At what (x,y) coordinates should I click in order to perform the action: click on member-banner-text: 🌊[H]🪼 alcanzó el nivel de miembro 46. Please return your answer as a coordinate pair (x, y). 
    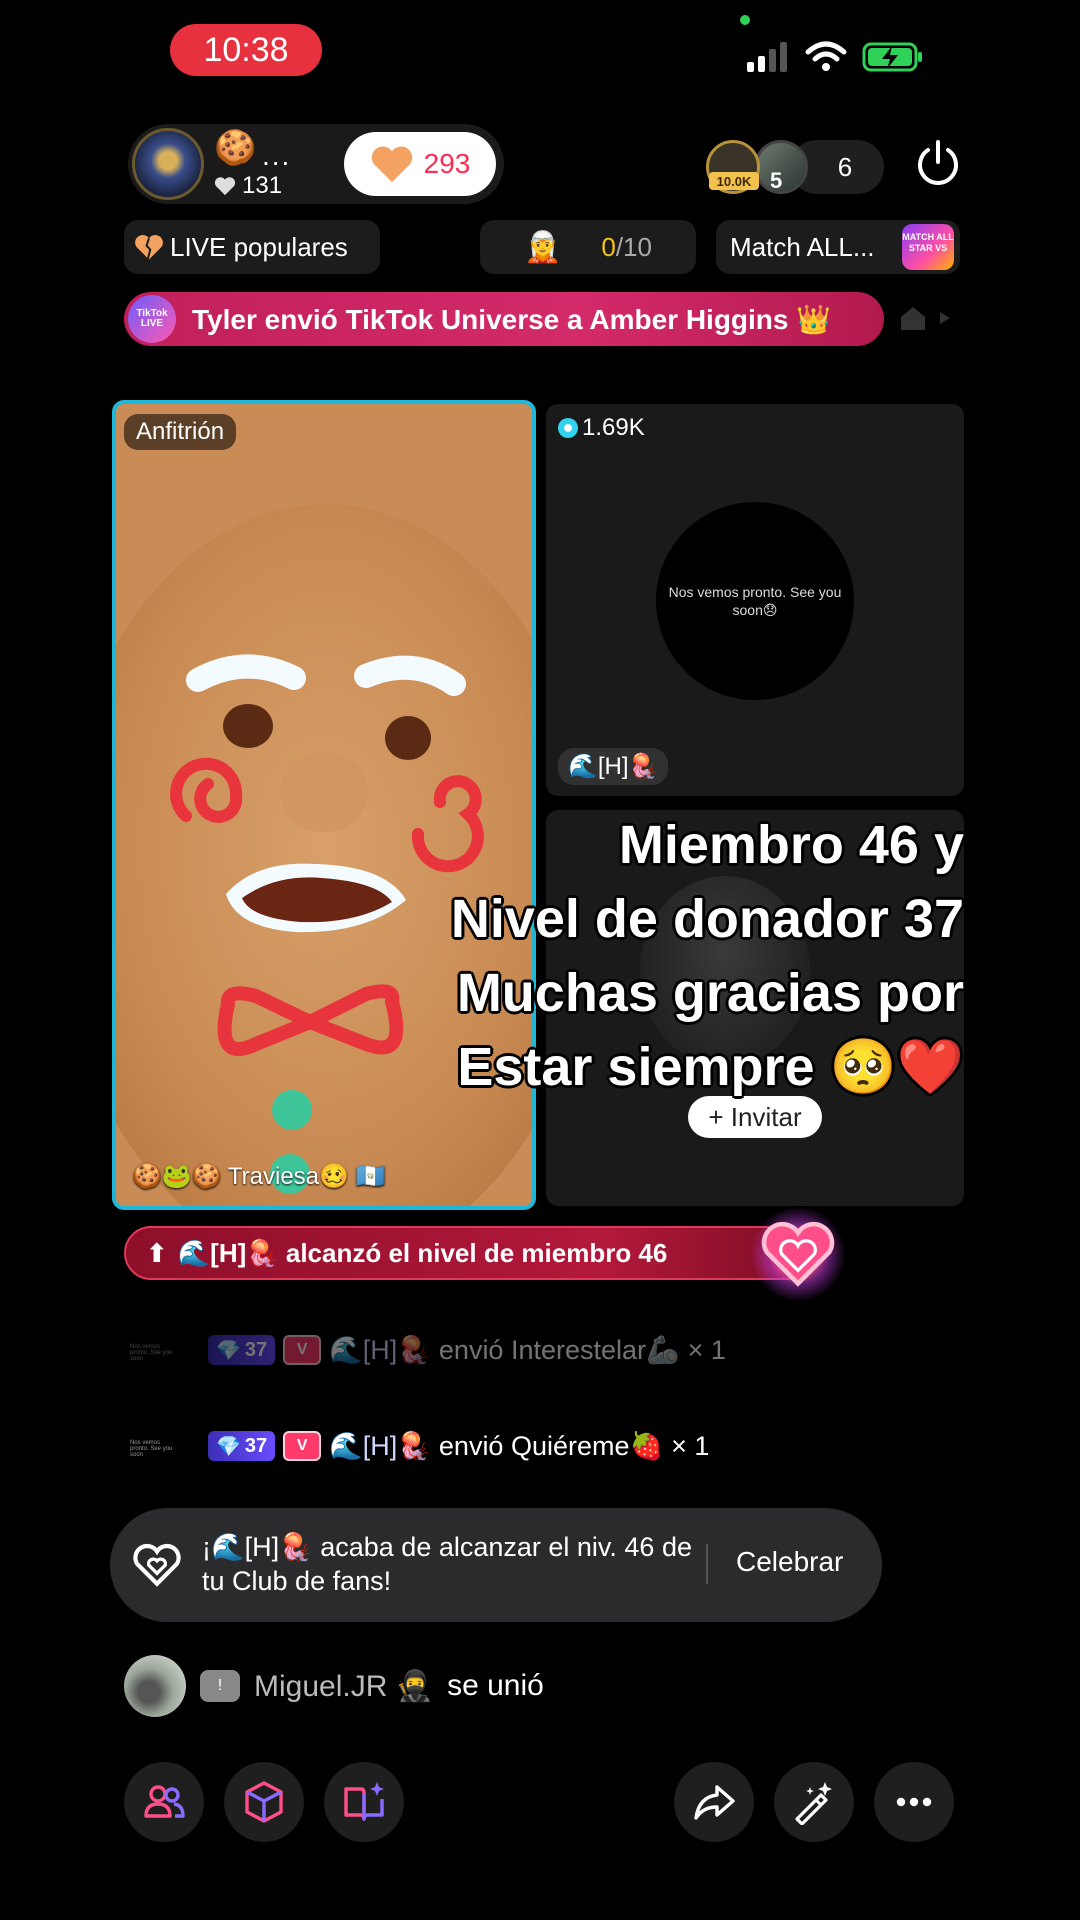
    Looking at the image, I should click on (422, 1252).